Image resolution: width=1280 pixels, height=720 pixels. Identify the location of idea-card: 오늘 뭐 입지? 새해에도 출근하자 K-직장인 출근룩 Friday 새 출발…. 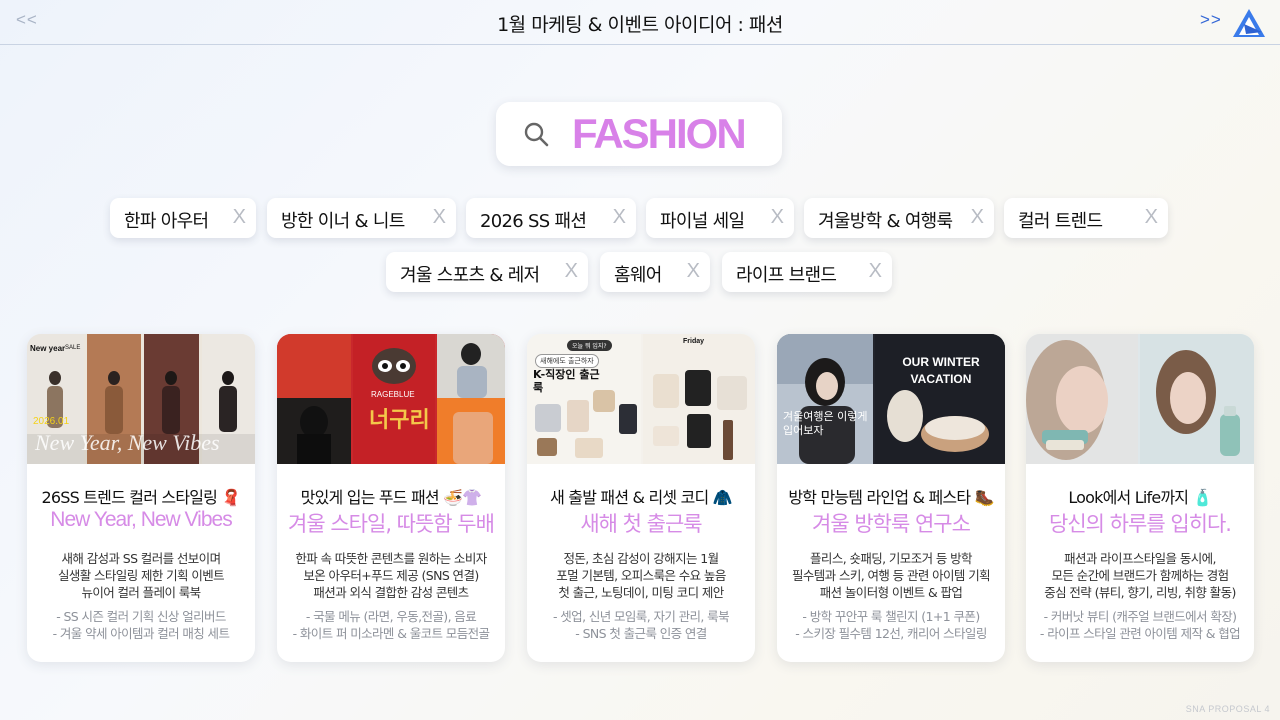
(641, 498).